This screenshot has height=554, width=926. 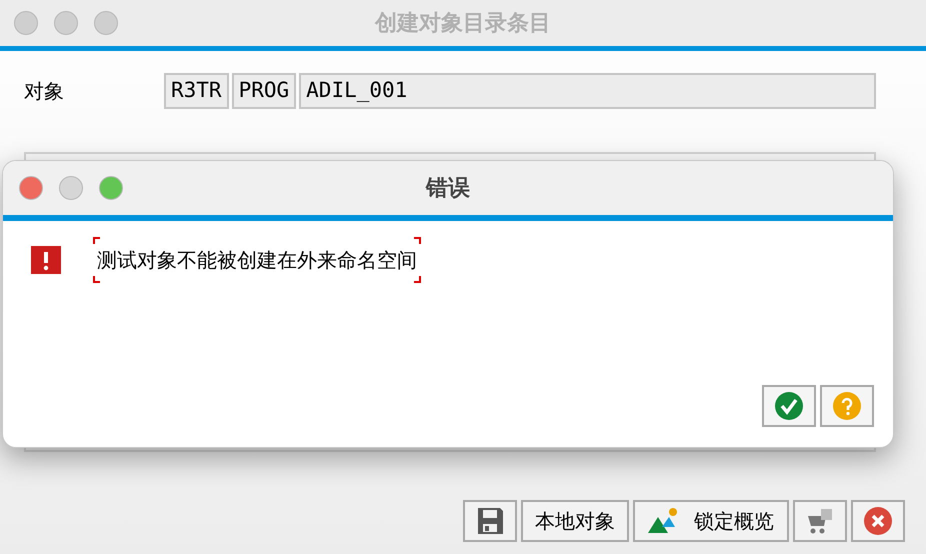 I want to click on help-icon, so click(x=847, y=406).